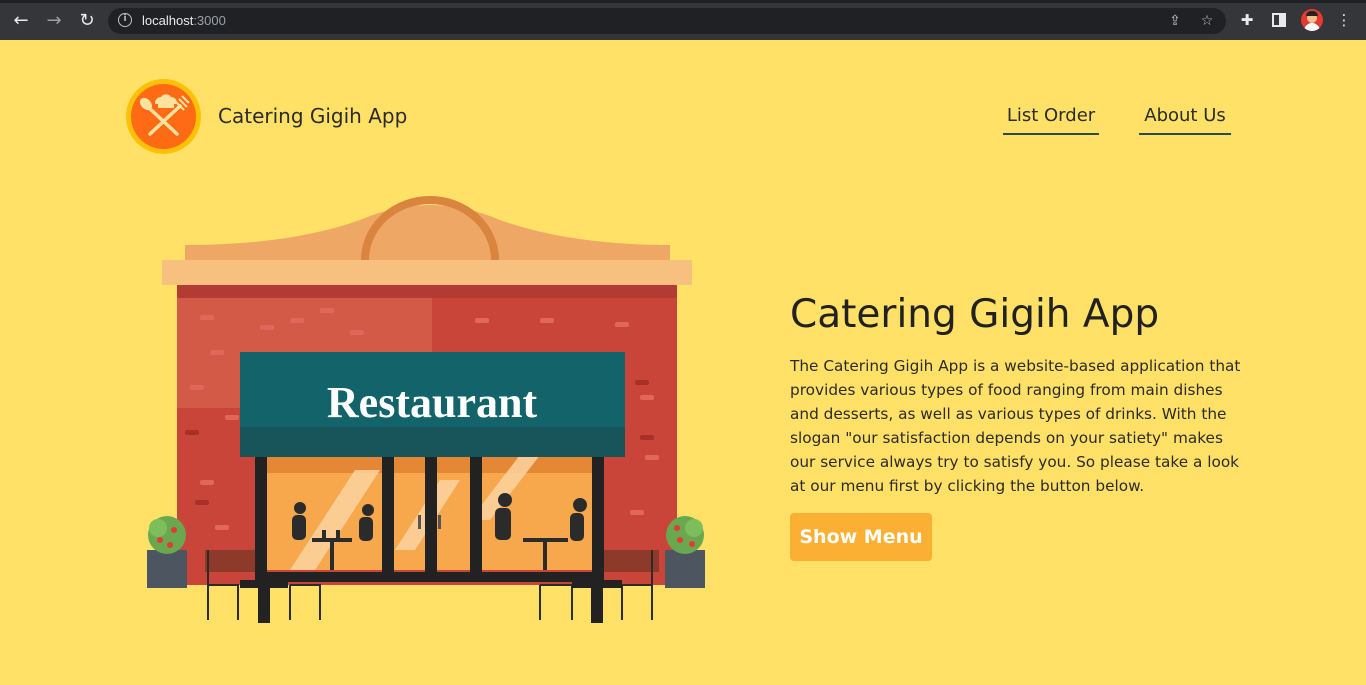 This screenshot has height=685, width=1366. Describe the element at coordinates (975, 314) in the screenshot. I see `hero-title: Catering Gigih App` at that location.